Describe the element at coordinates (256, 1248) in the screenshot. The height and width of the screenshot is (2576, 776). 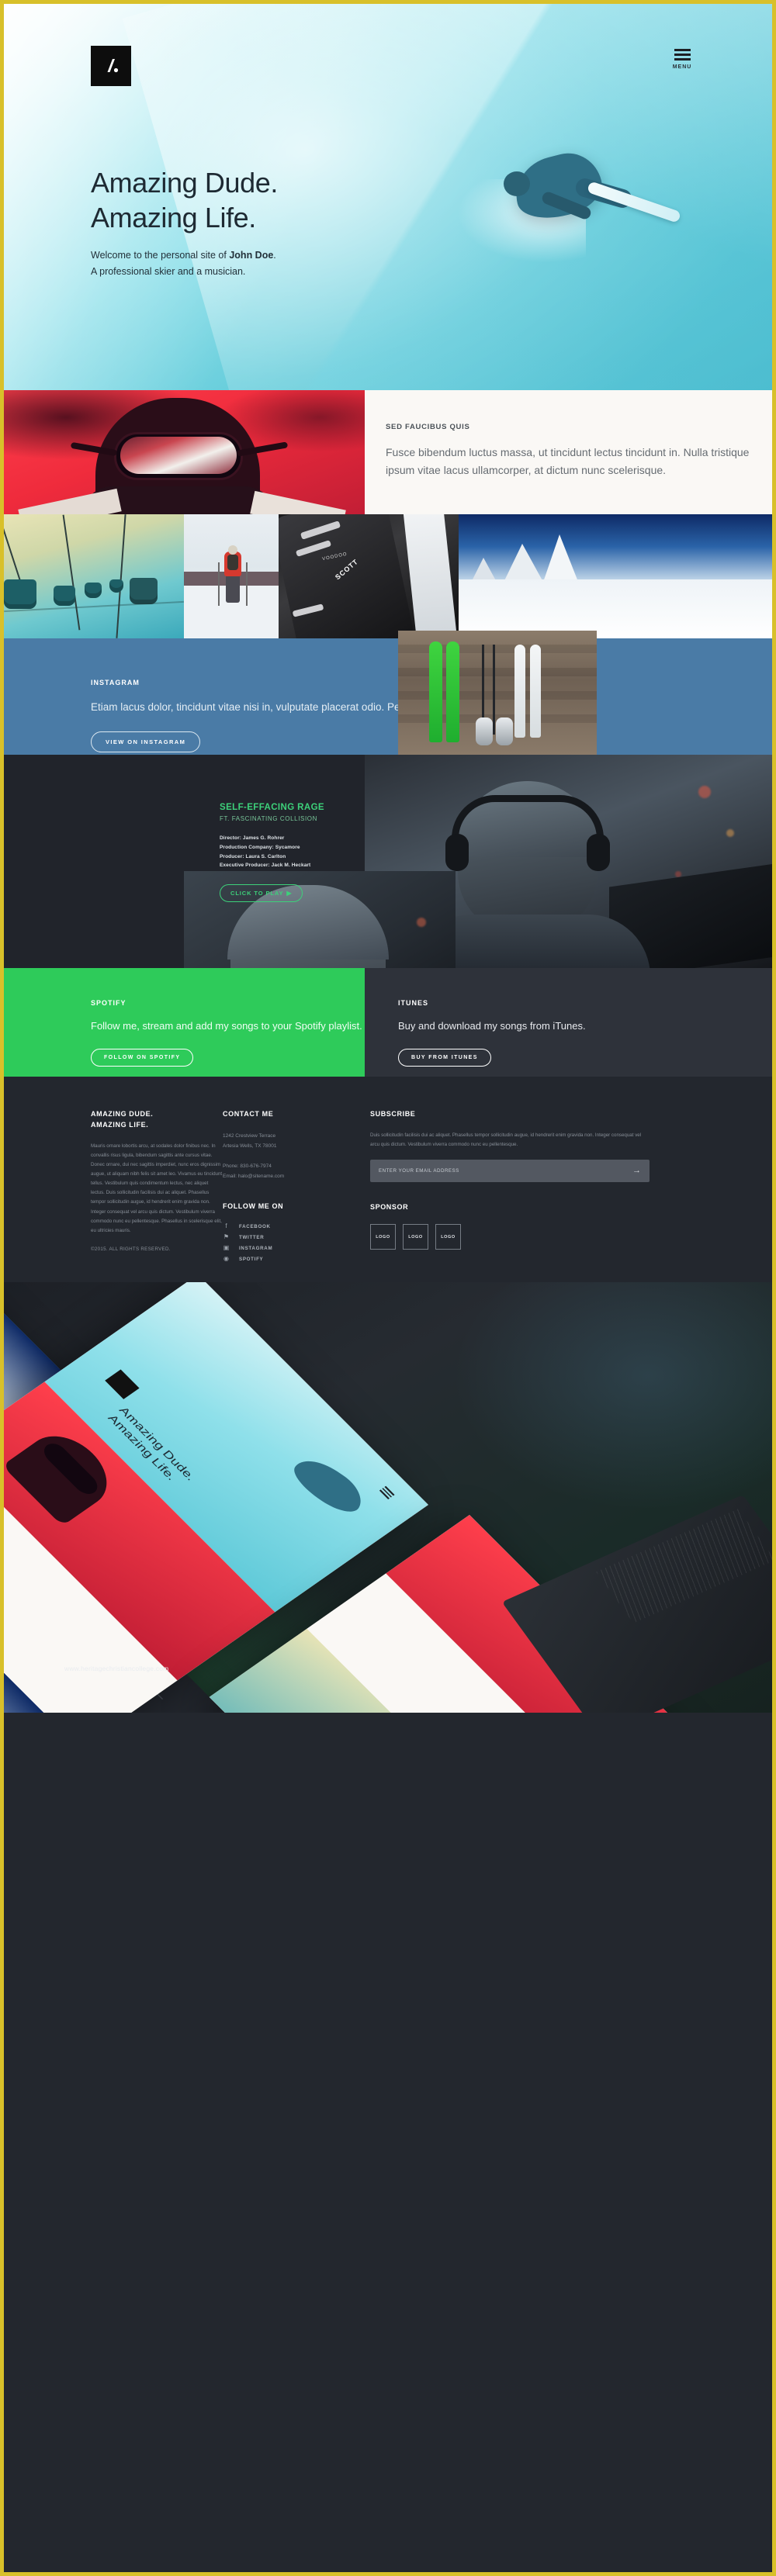
I see `social-label-instagram: INSTAGRAM` at that location.